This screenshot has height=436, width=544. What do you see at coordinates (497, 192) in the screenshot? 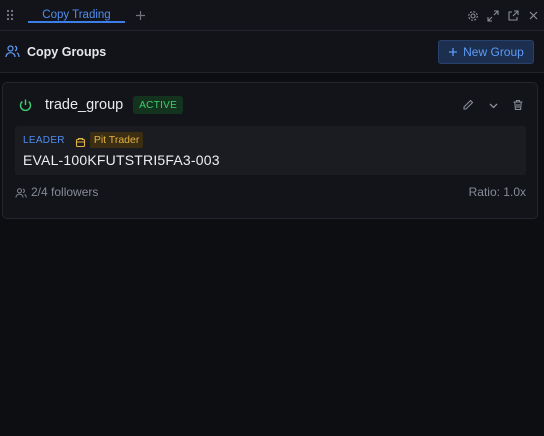
I see `copy-ratio: Ratio: 1.0x` at bounding box center [497, 192].